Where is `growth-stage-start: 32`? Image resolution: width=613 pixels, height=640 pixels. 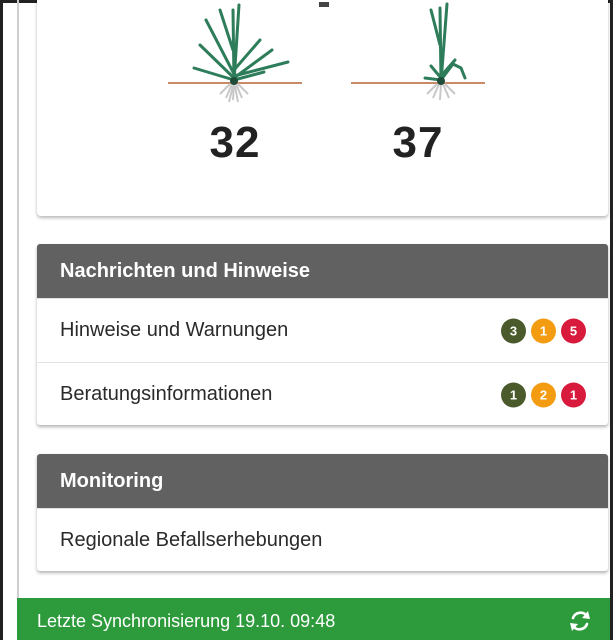
growth-stage-start: 32 is located at coordinates (235, 83).